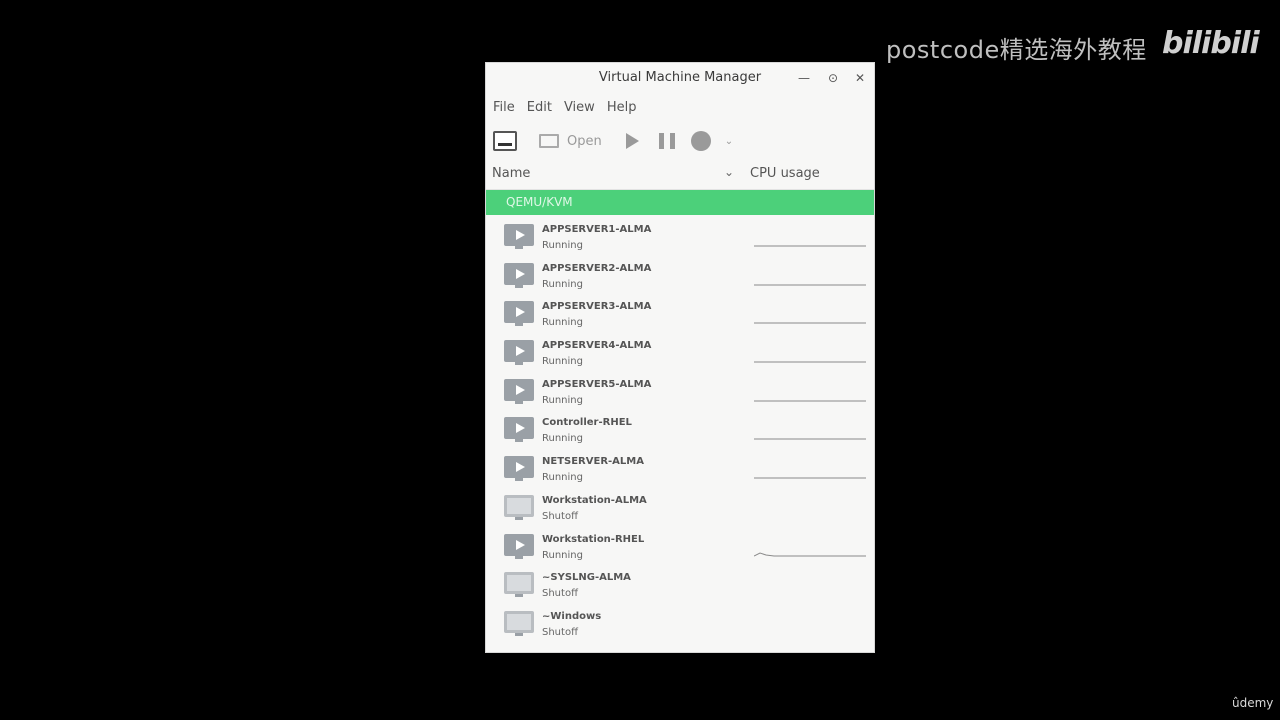 Image resolution: width=1280 pixels, height=720 pixels. Describe the element at coordinates (586, 578) in the screenshot. I see `vm-name: ~SYSLNG-ALMA` at that location.